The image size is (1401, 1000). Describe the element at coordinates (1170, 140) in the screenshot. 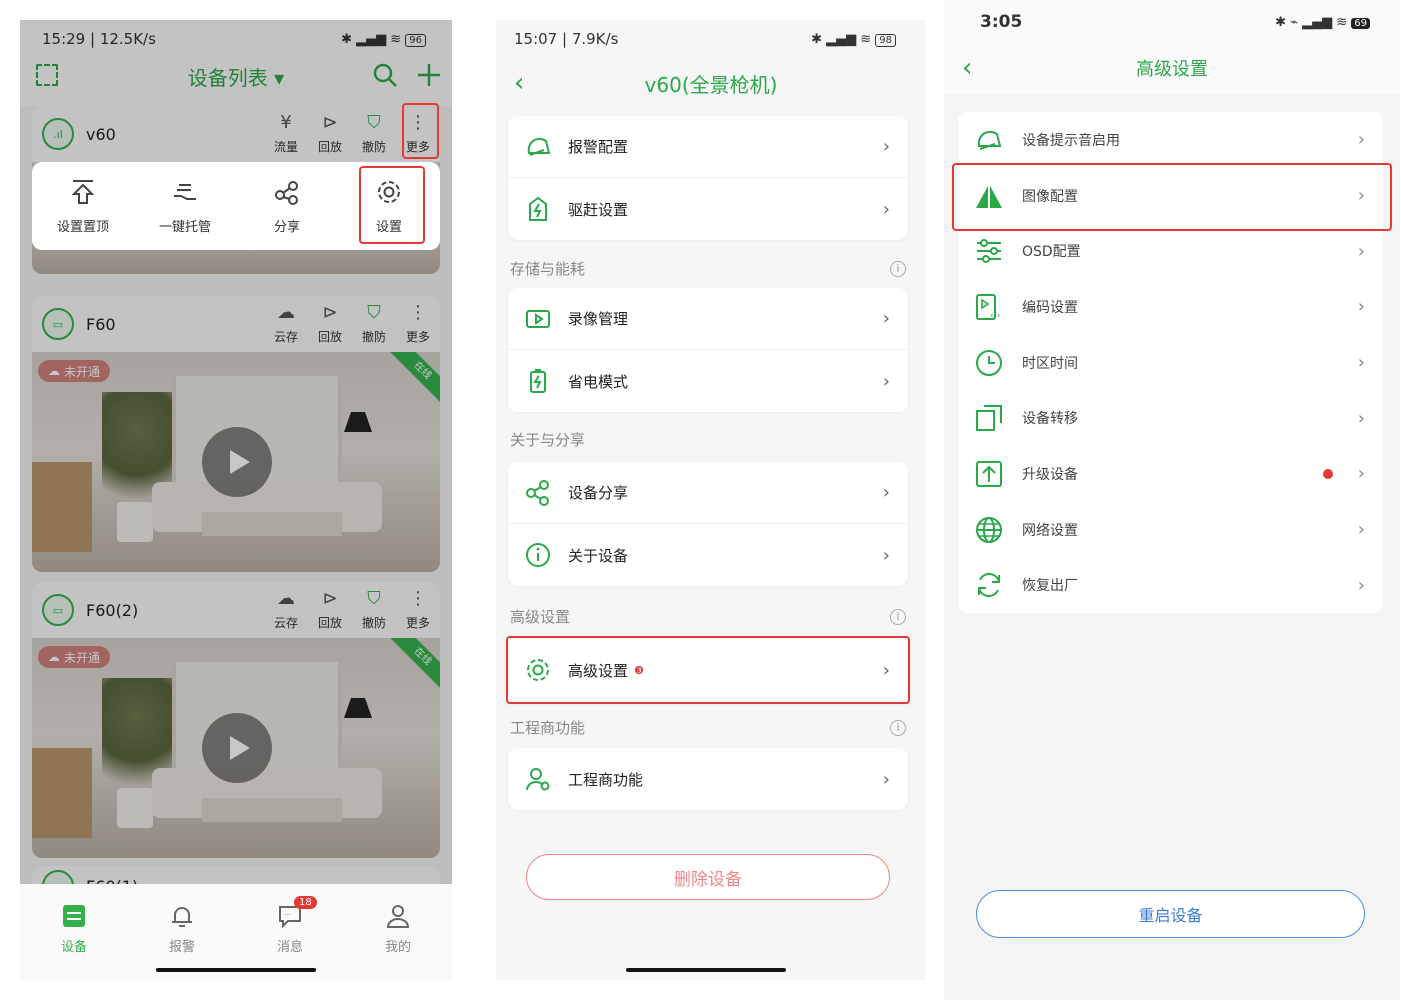

I see `device-tone-row: 设备提示音启用 ›` at that location.